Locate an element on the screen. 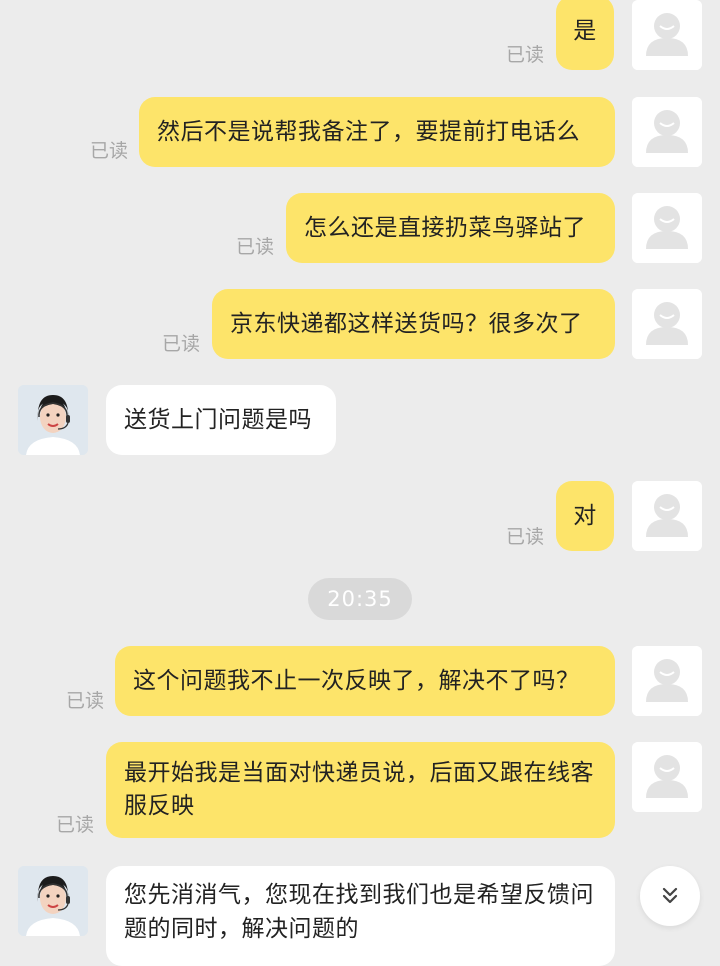 The height and width of the screenshot is (966, 720). message-bubble-sent: 京东快递都这样送货吗？很多次了 is located at coordinates (413, 324).